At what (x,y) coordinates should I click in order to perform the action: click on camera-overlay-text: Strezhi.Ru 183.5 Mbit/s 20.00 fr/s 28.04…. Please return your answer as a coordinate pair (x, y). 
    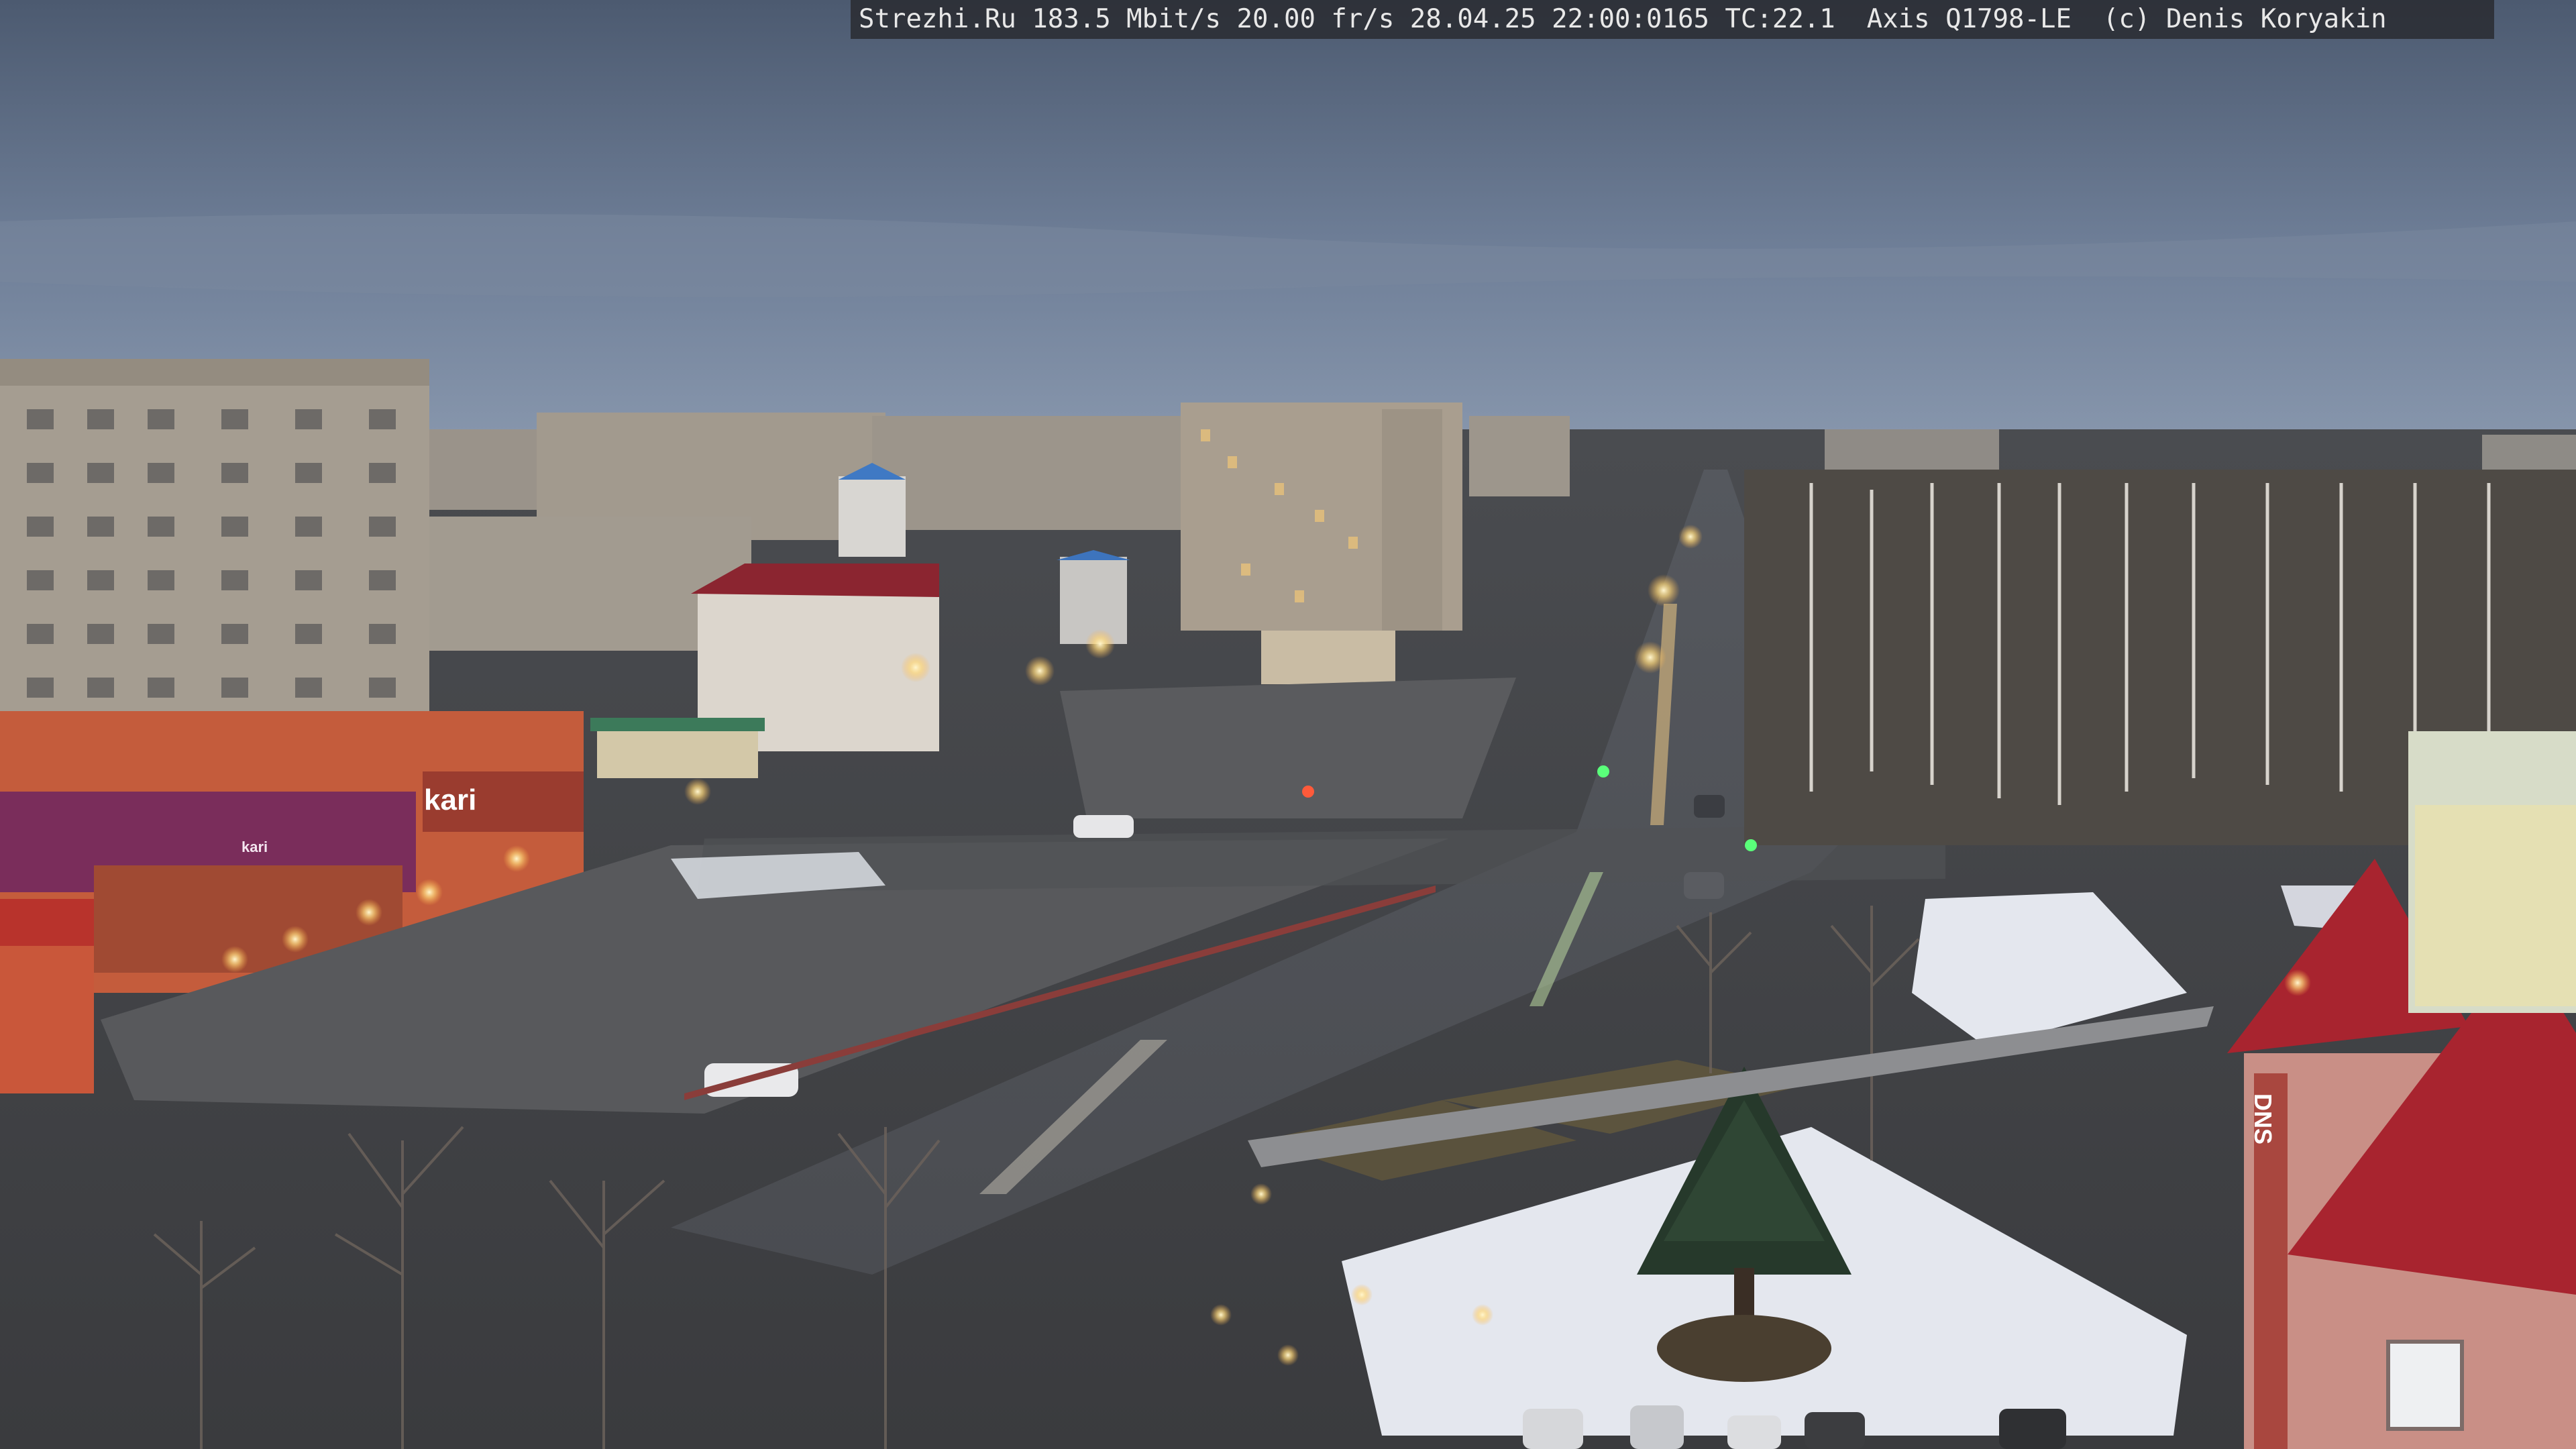
    Looking at the image, I should click on (1672, 19).